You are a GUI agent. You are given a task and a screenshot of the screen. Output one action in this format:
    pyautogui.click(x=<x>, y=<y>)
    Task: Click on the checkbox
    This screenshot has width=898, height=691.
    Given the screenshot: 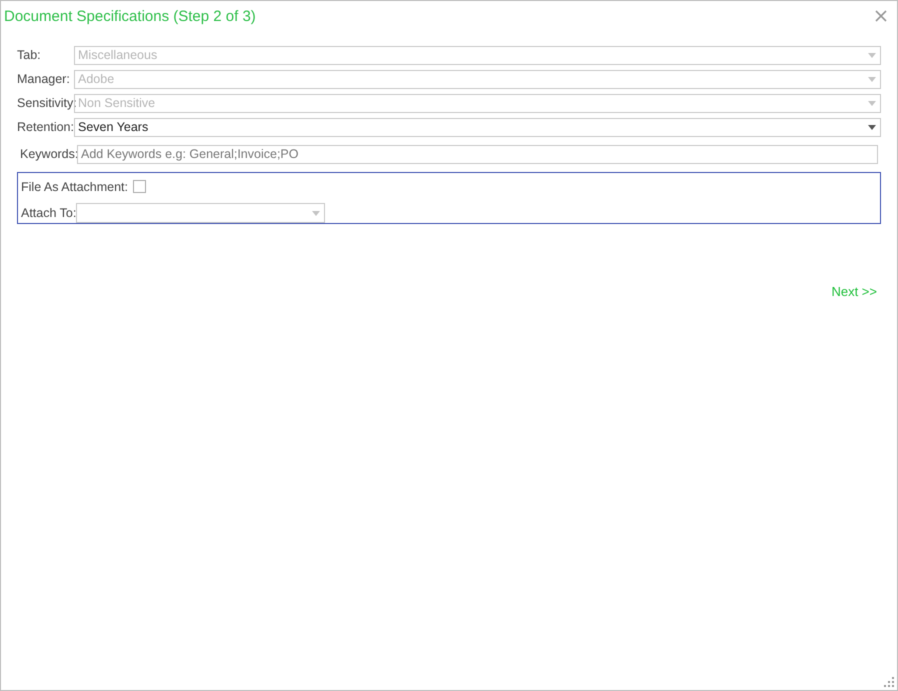 What is the action you would take?
    pyautogui.click(x=139, y=187)
    